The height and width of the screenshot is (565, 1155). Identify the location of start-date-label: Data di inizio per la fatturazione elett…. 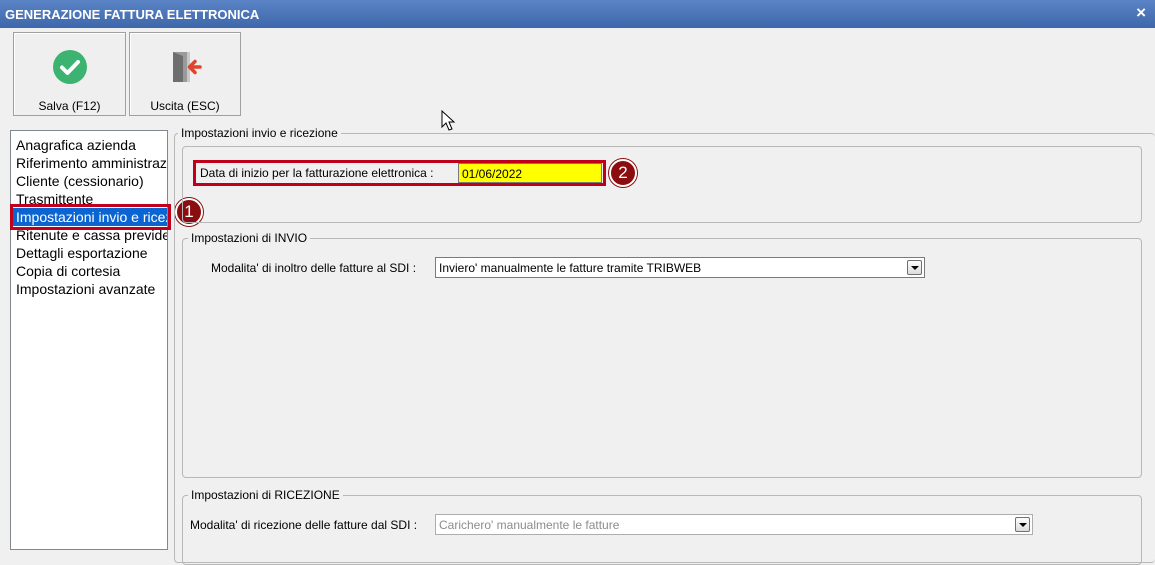
(317, 173).